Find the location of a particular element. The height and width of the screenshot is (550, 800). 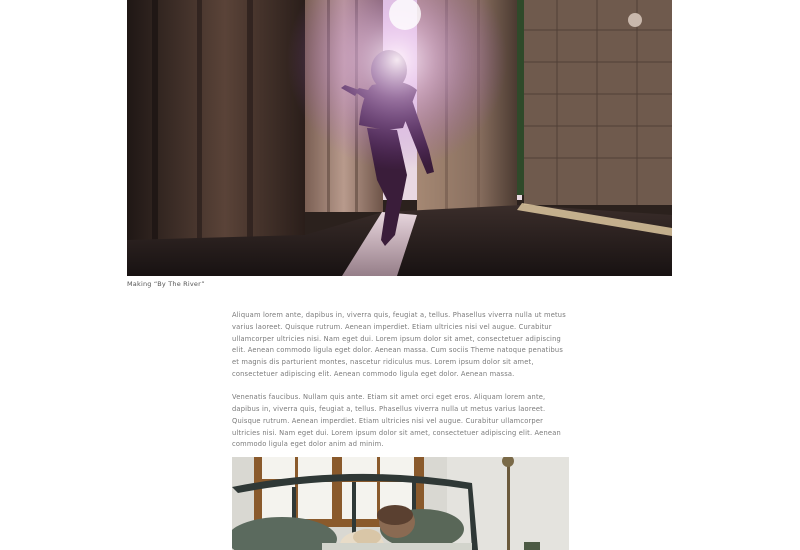

image-caption: Making “By The River” is located at coordinates (166, 284).